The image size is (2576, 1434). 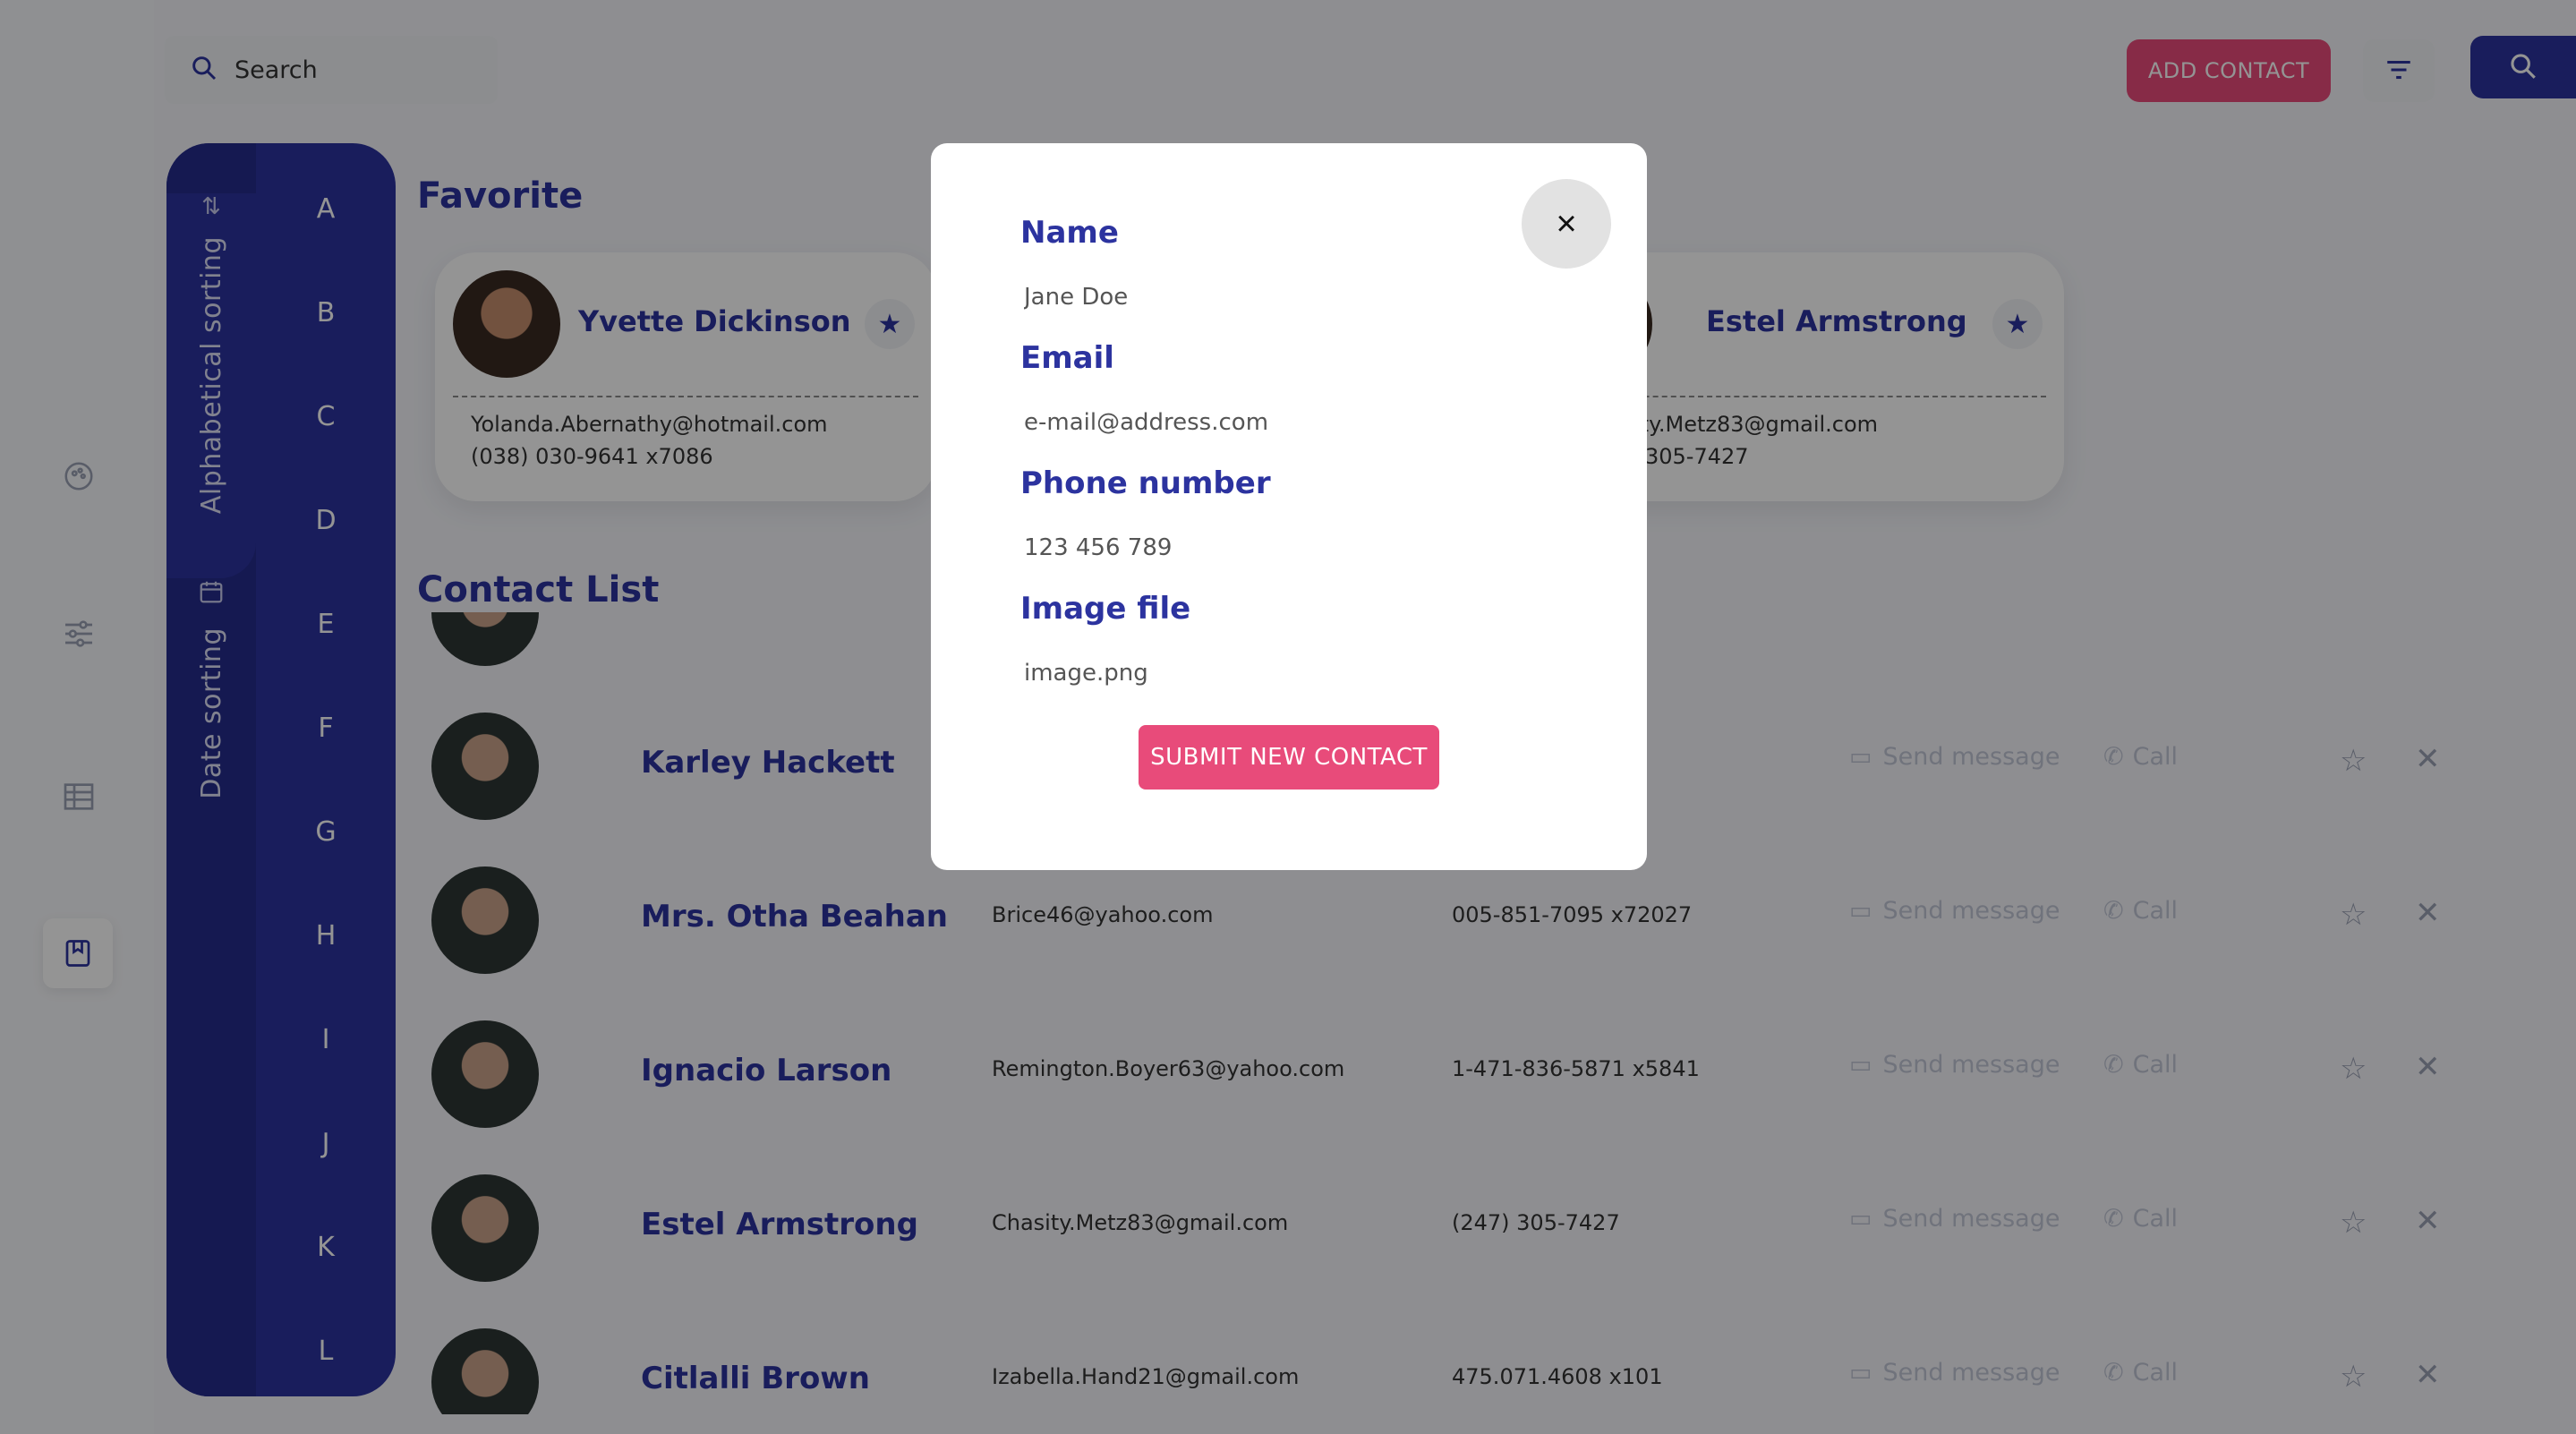 I want to click on phone-field, so click(x=1271, y=548).